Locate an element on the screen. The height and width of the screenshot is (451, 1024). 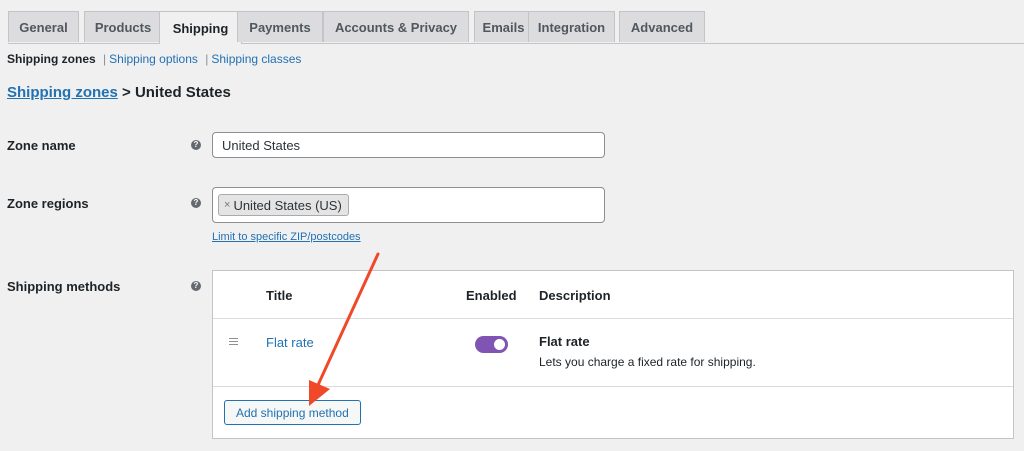
zone-name-label: Zone name is located at coordinates (41, 145).